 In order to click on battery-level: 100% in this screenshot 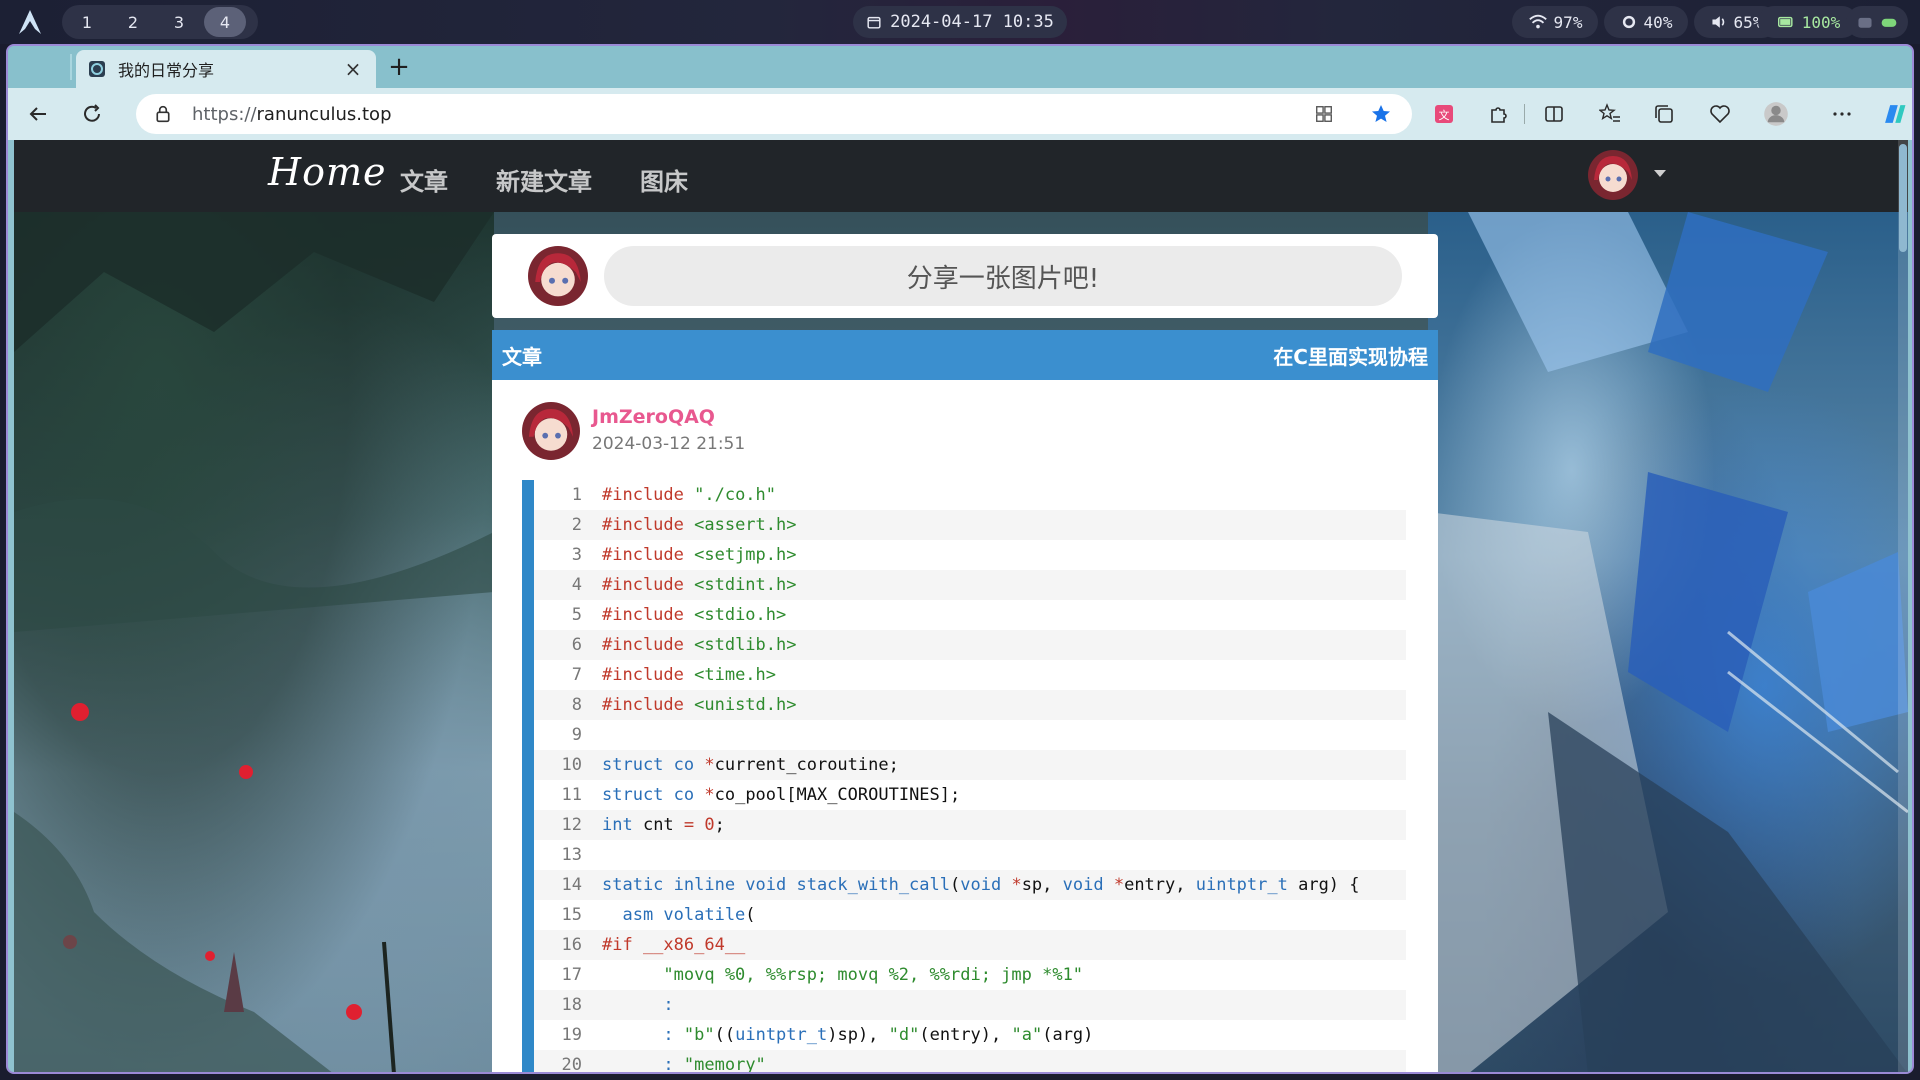, I will do `click(1821, 22)`.